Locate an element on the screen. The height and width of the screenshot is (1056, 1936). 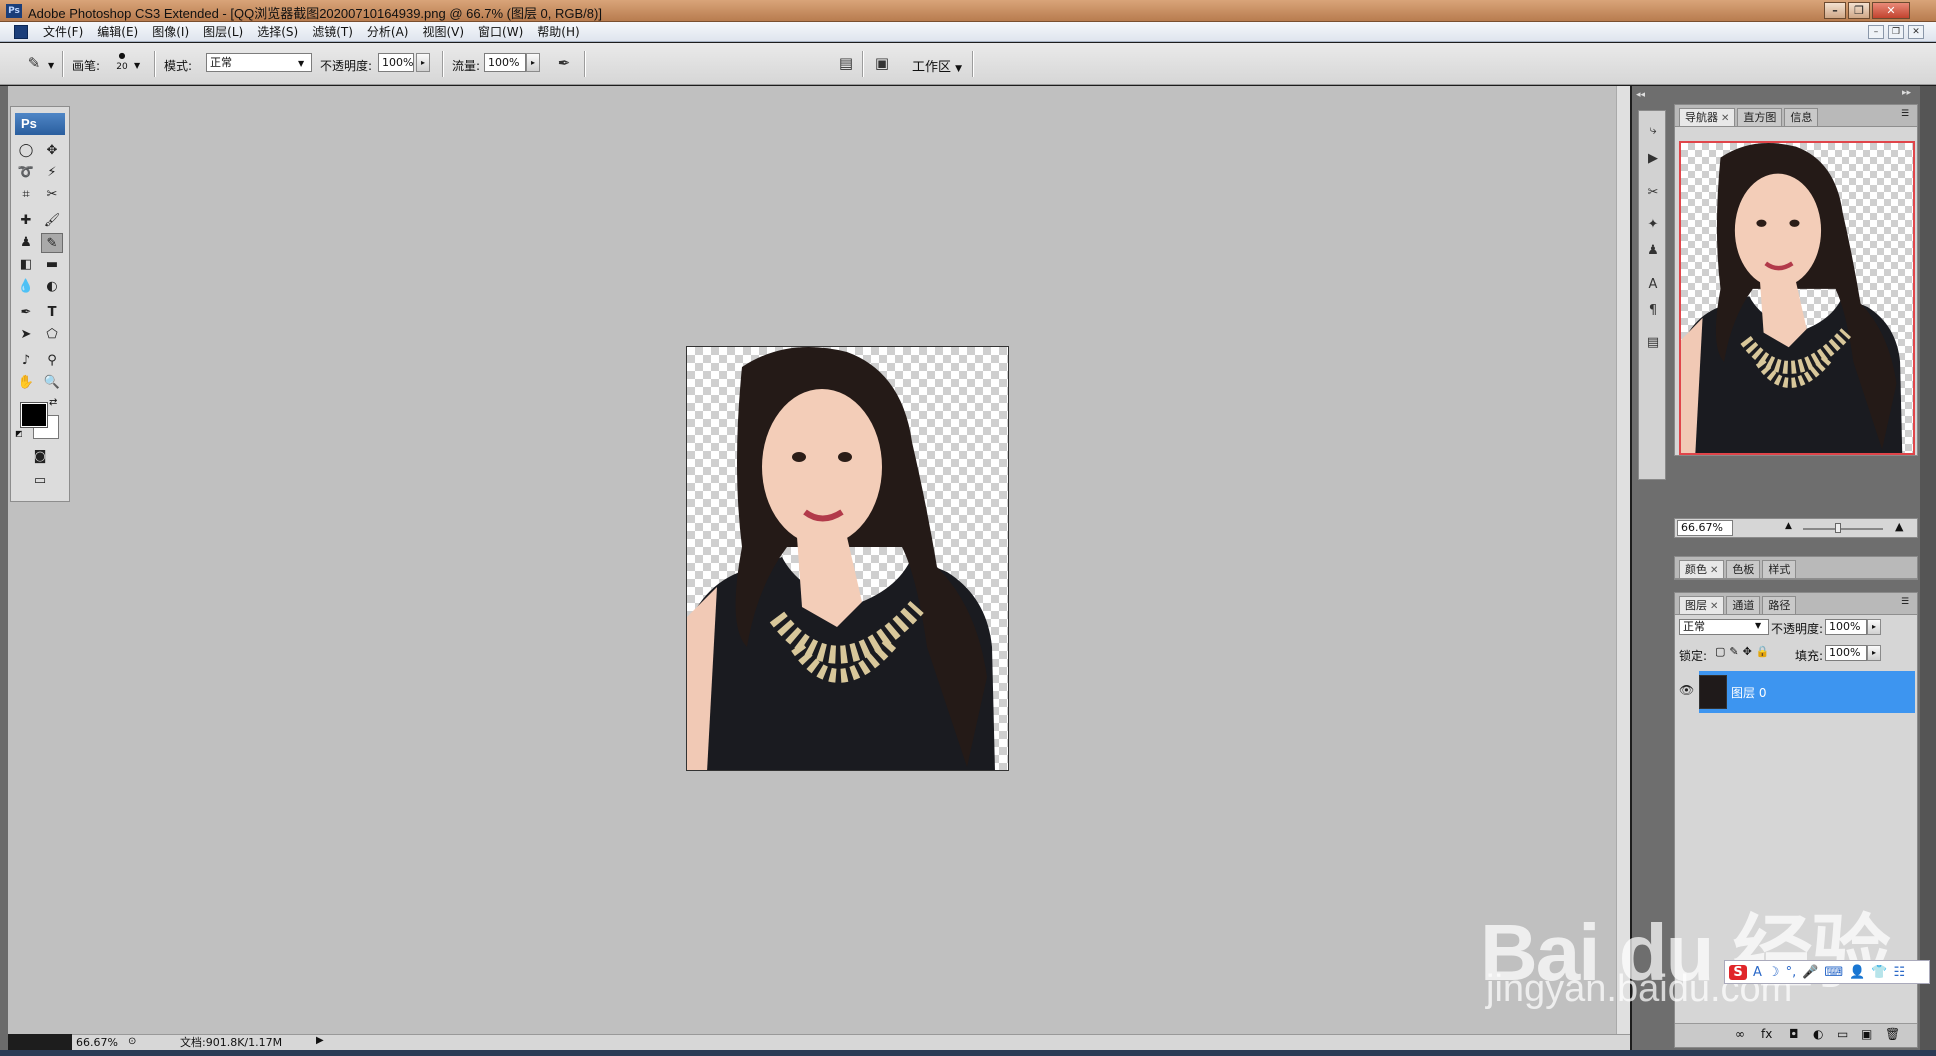
menu-edit: 编辑(E) is located at coordinates (117, 32).